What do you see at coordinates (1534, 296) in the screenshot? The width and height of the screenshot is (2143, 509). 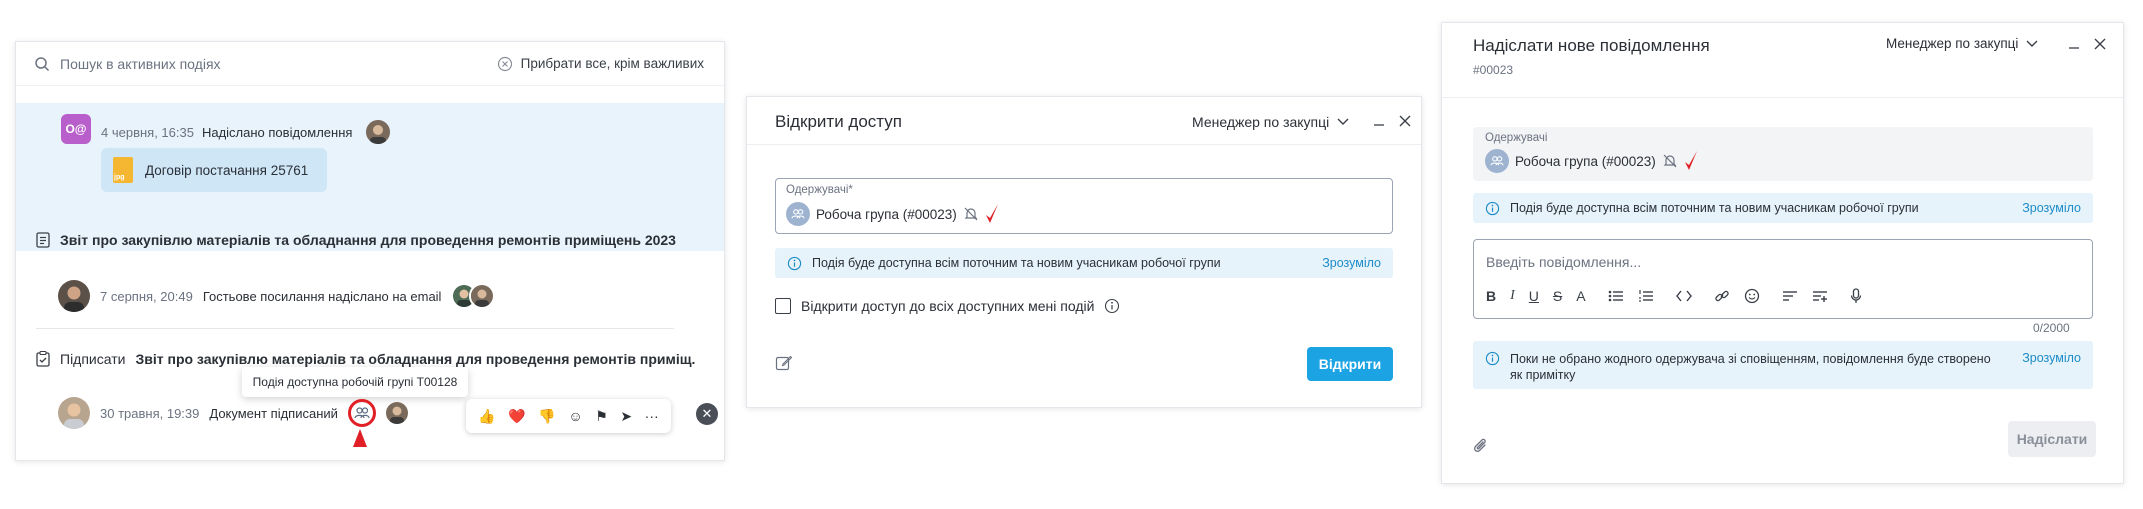 I see `underline-icon: U` at bounding box center [1534, 296].